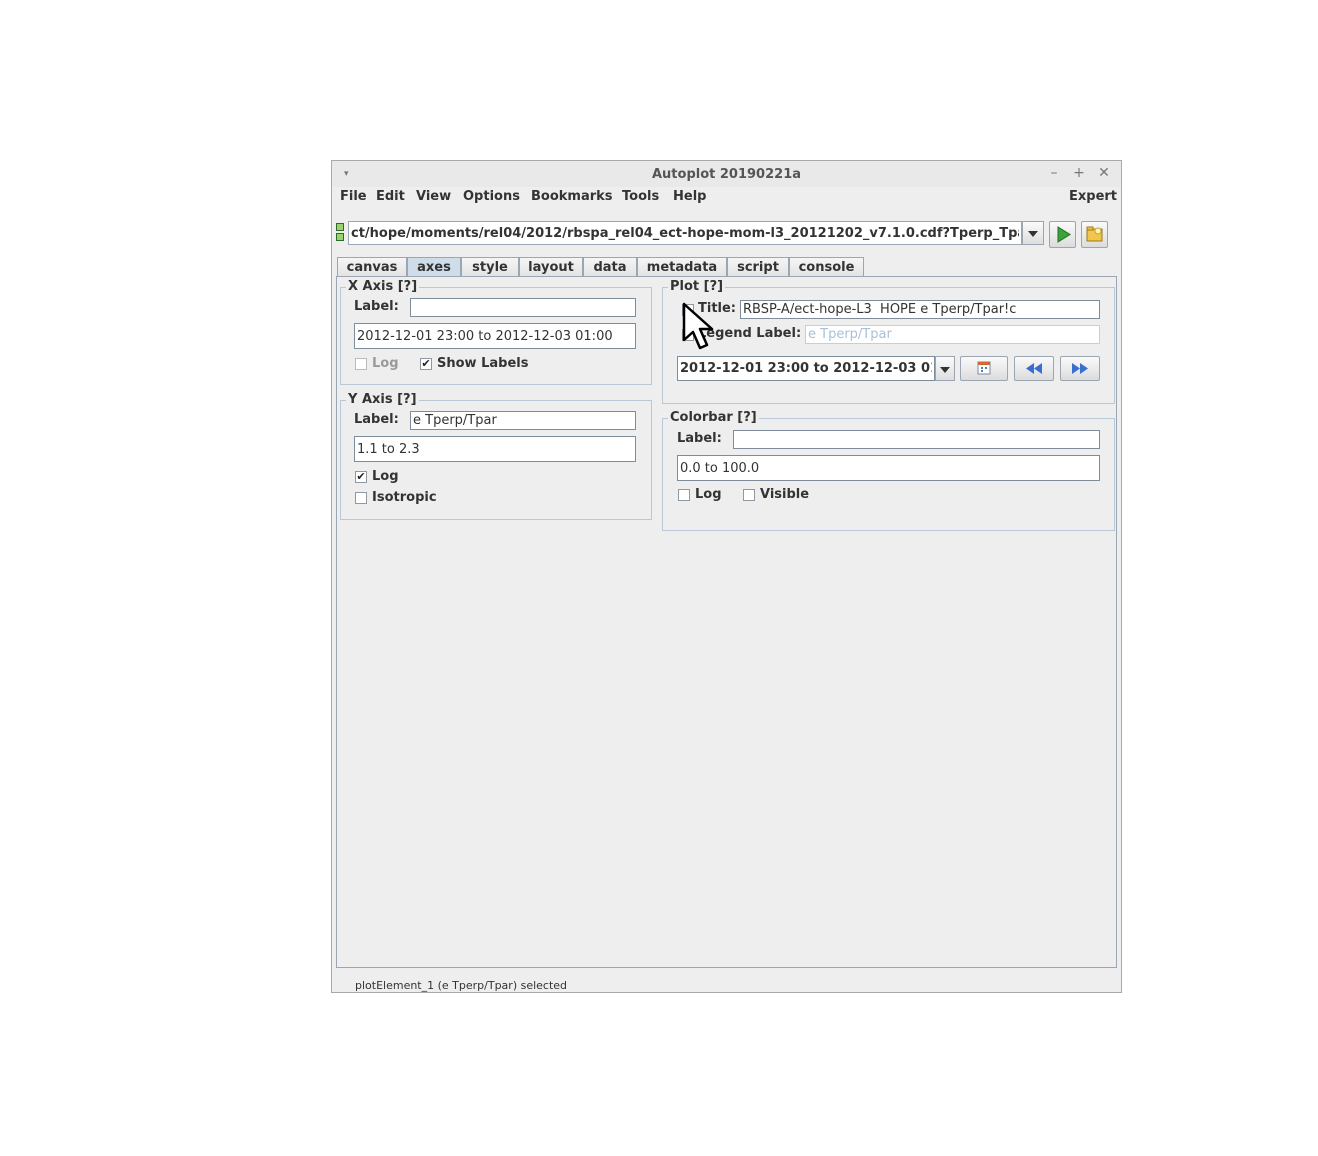  I want to click on x-axis-log-label: Log, so click(385, 363).